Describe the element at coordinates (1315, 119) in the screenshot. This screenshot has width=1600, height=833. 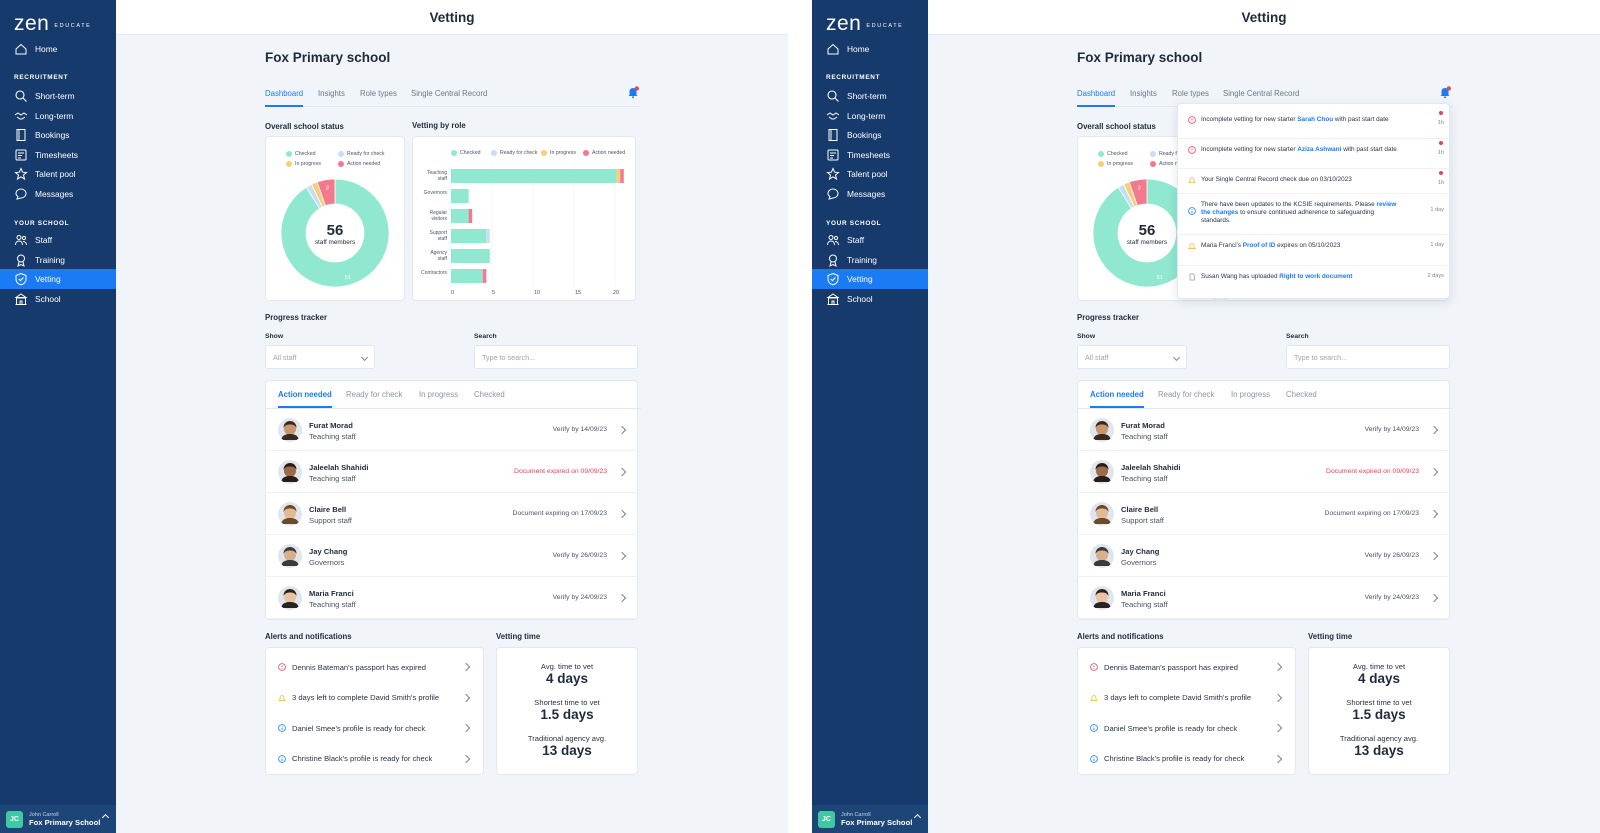
I see `notification-link: Sarah Chou` at that location.